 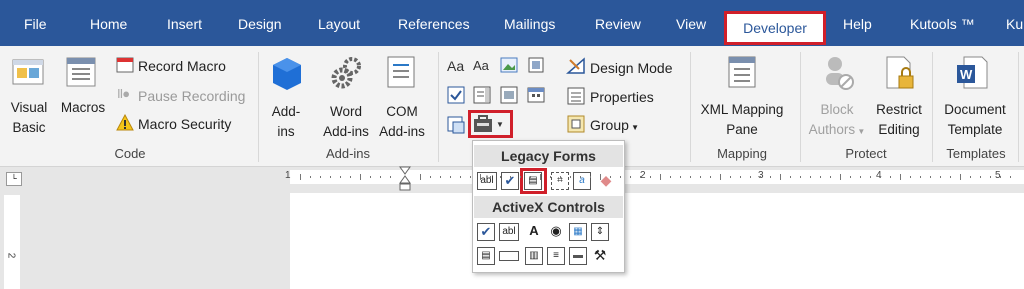 What do you see at coordinates (258, 107) in the screenshot?
I see `group-separator` at bounding box center [258, 107].